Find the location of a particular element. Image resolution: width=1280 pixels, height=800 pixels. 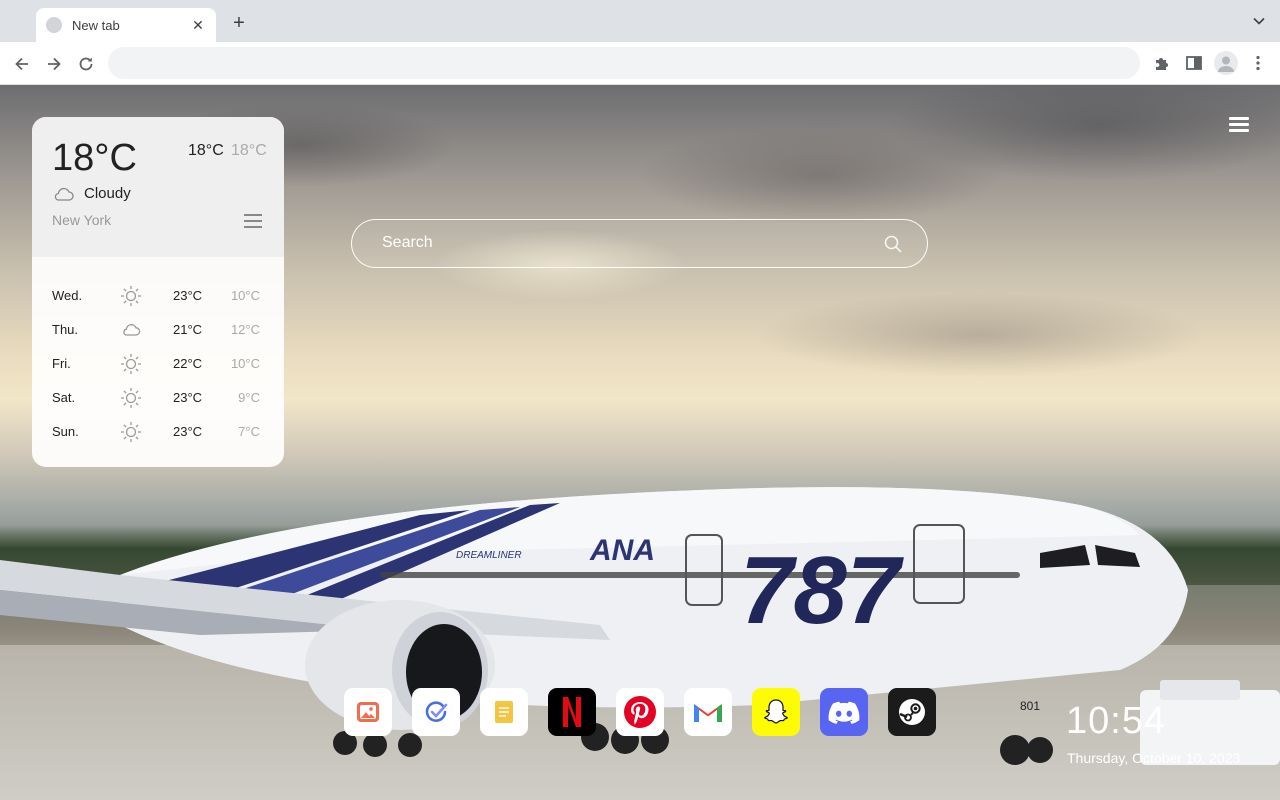

discord-app-button is located at coordinates (844, 712).